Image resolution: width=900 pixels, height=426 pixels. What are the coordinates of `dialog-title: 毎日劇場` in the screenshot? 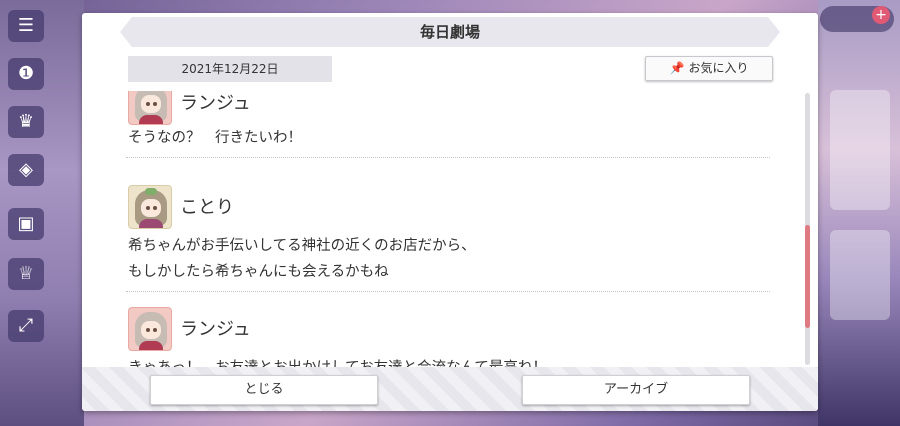 It's located at (449, 32).